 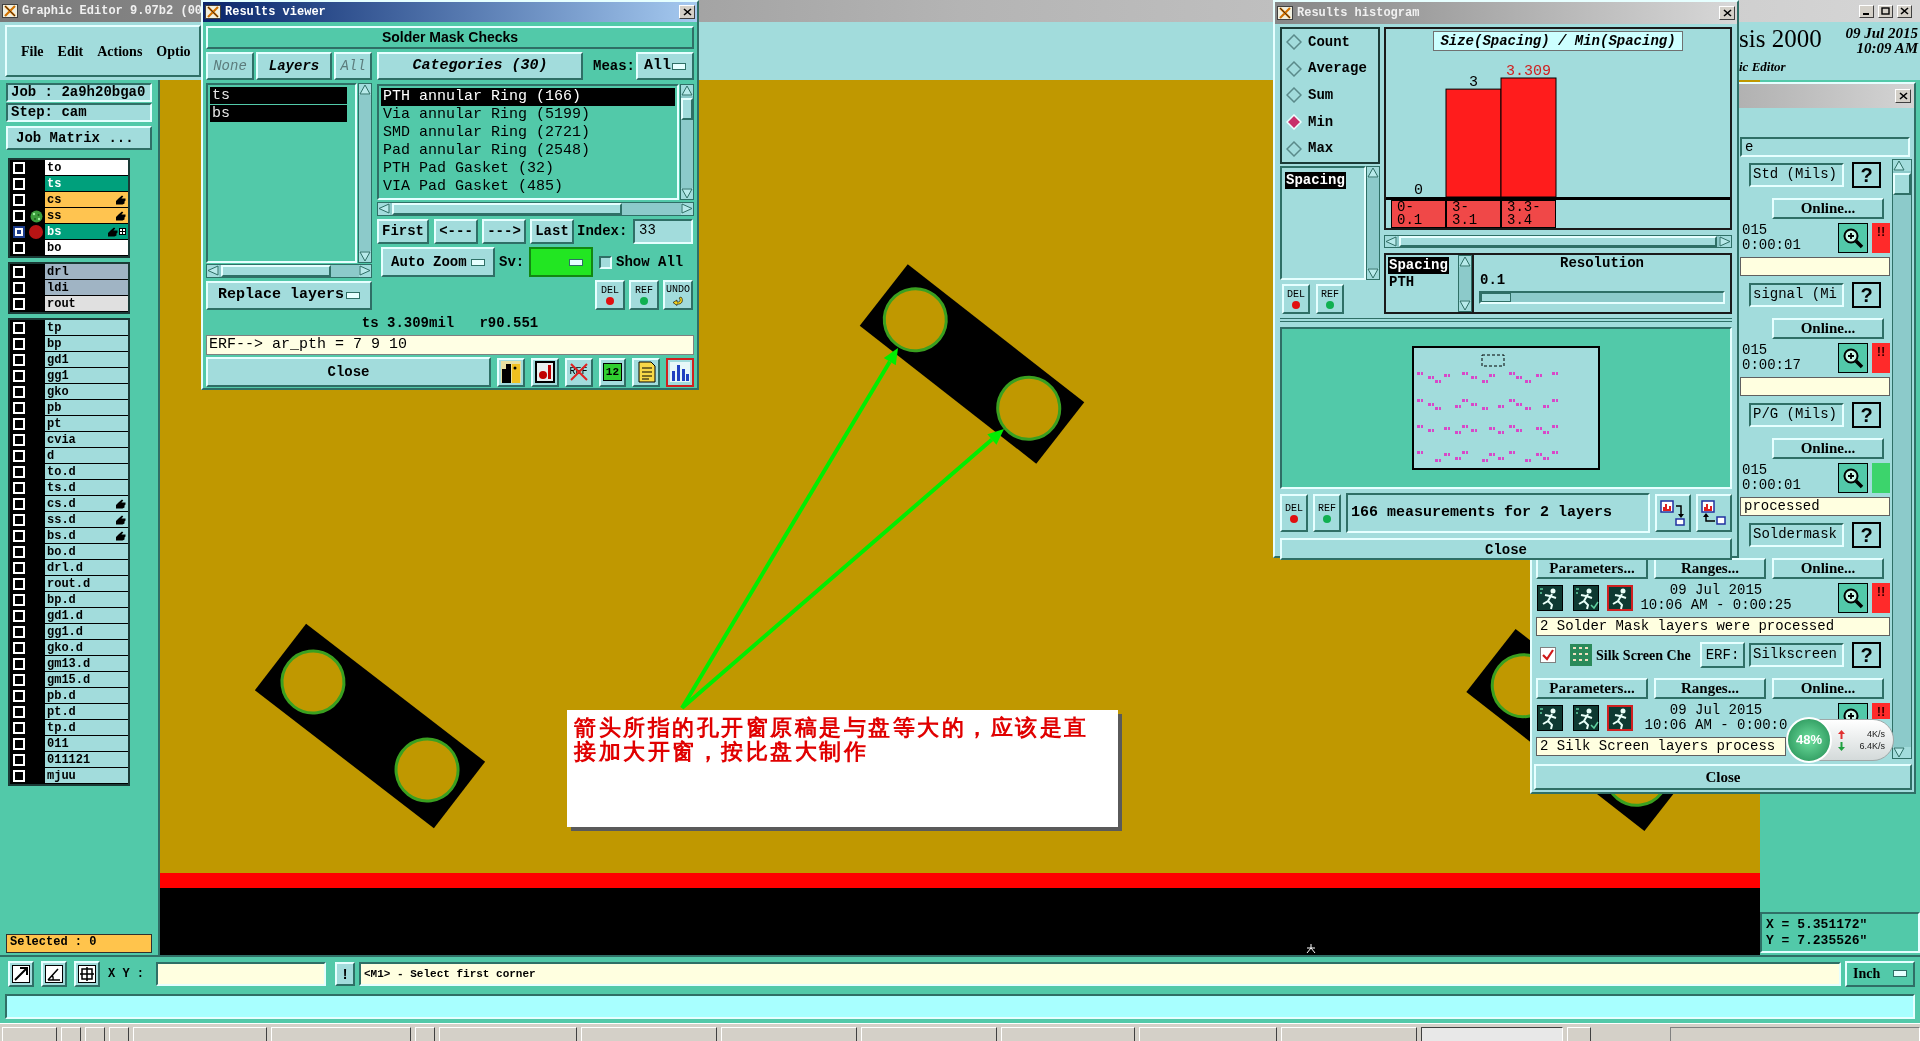 What do you see at coordinates (86, 304) in the screenshot?
I see `layer-name-cell: rout` at bounding box center [86, 304].